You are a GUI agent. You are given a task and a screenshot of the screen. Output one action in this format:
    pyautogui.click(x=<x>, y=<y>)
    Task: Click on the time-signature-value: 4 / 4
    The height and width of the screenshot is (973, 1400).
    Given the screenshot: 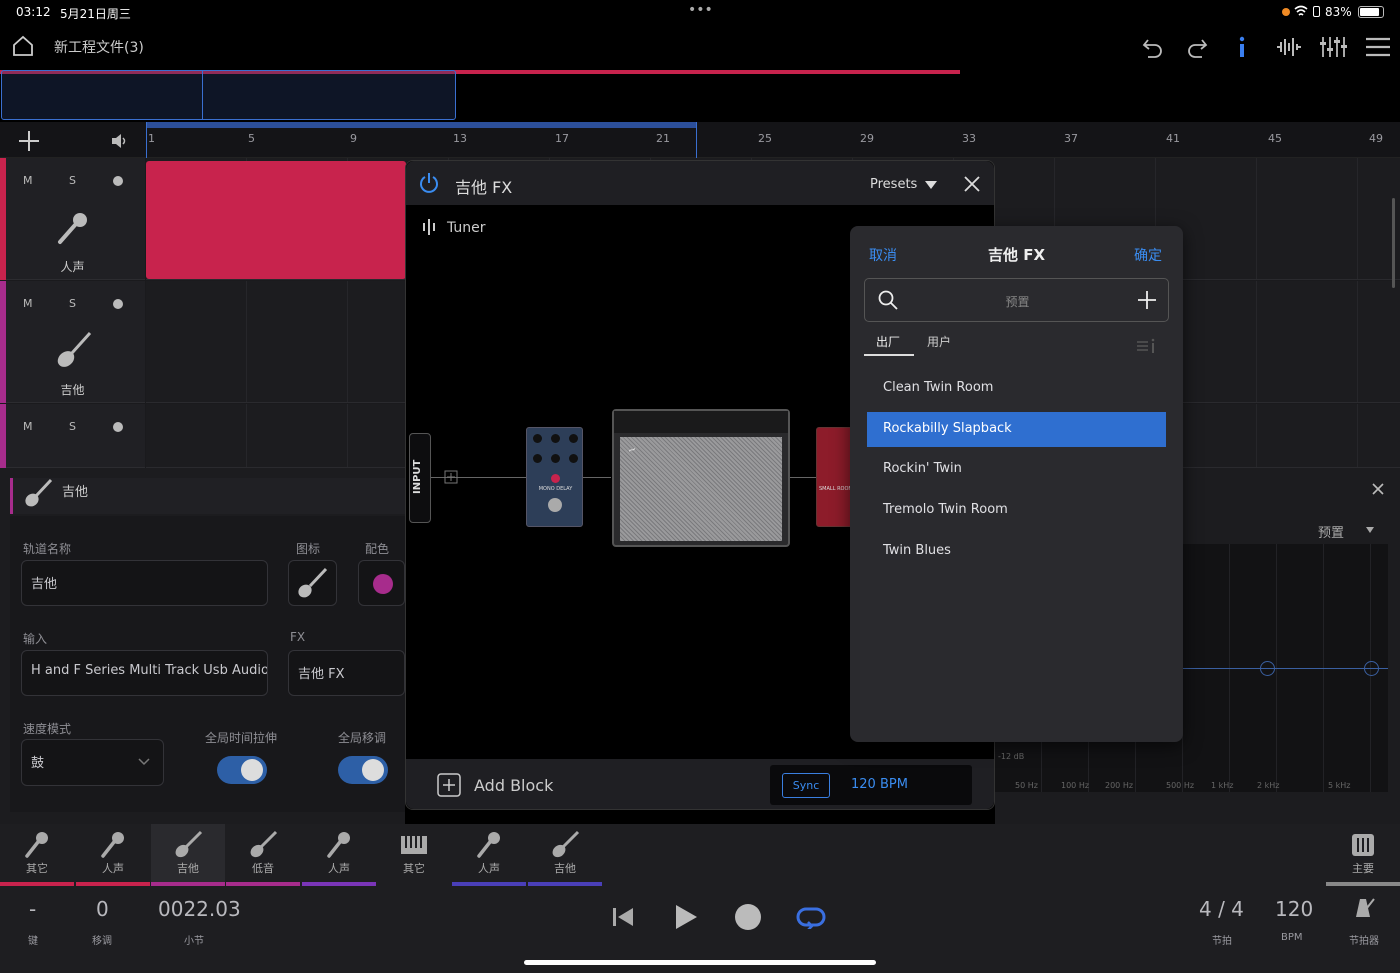 What is the action you would take?
    pyautogui.click(x=1221, y=909)
    